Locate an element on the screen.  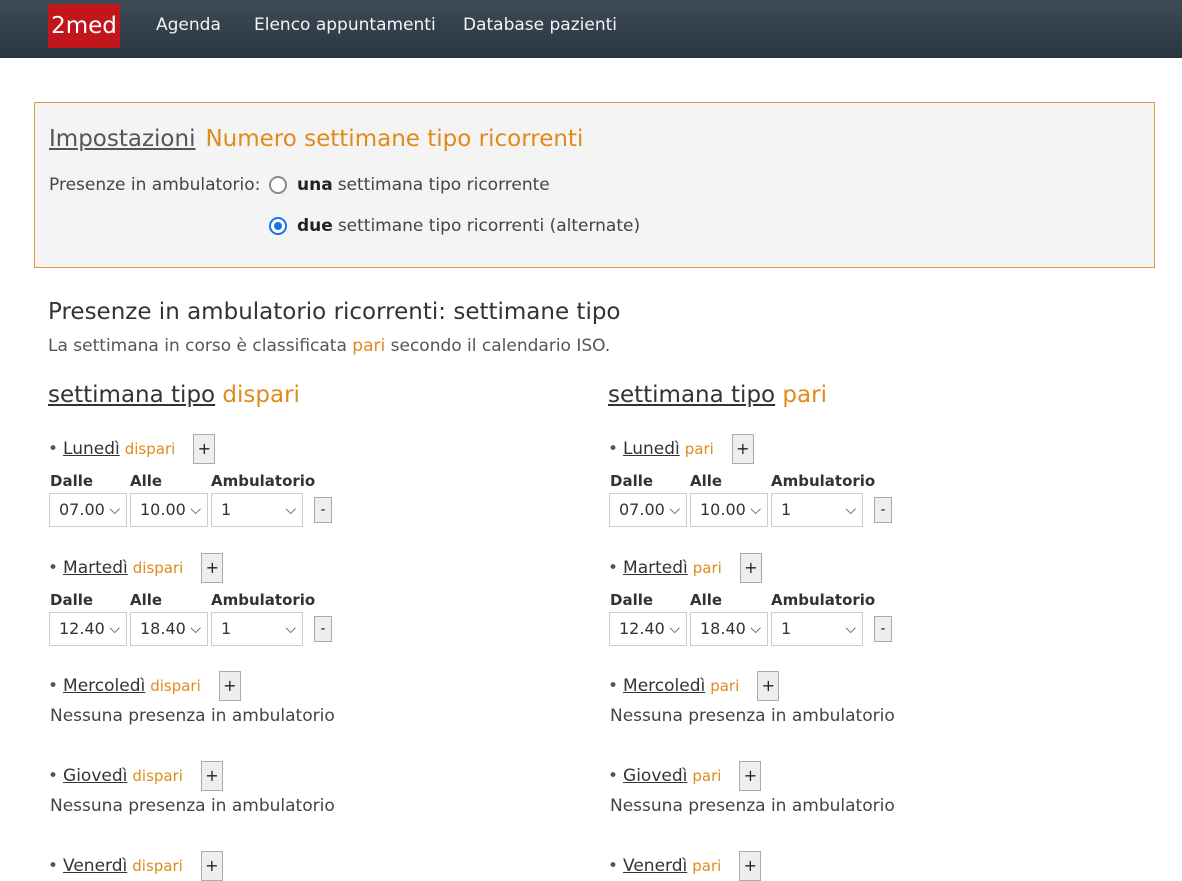
radio-one-week is located at coordinates (278, 185).